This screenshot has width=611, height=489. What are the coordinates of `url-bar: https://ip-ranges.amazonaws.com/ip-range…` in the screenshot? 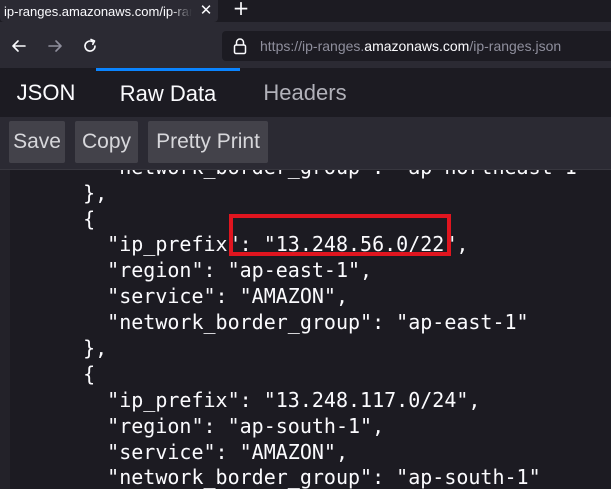 It's located at (416, 46).